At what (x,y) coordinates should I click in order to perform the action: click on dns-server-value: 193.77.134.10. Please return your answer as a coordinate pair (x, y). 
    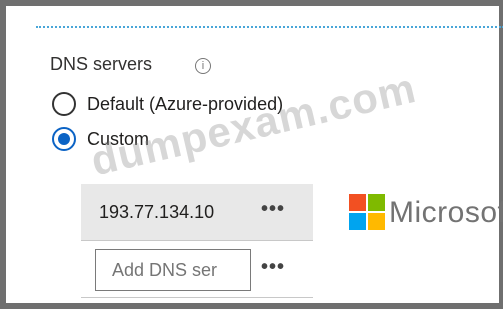
    Looking at the image, I should click on (157, 212).